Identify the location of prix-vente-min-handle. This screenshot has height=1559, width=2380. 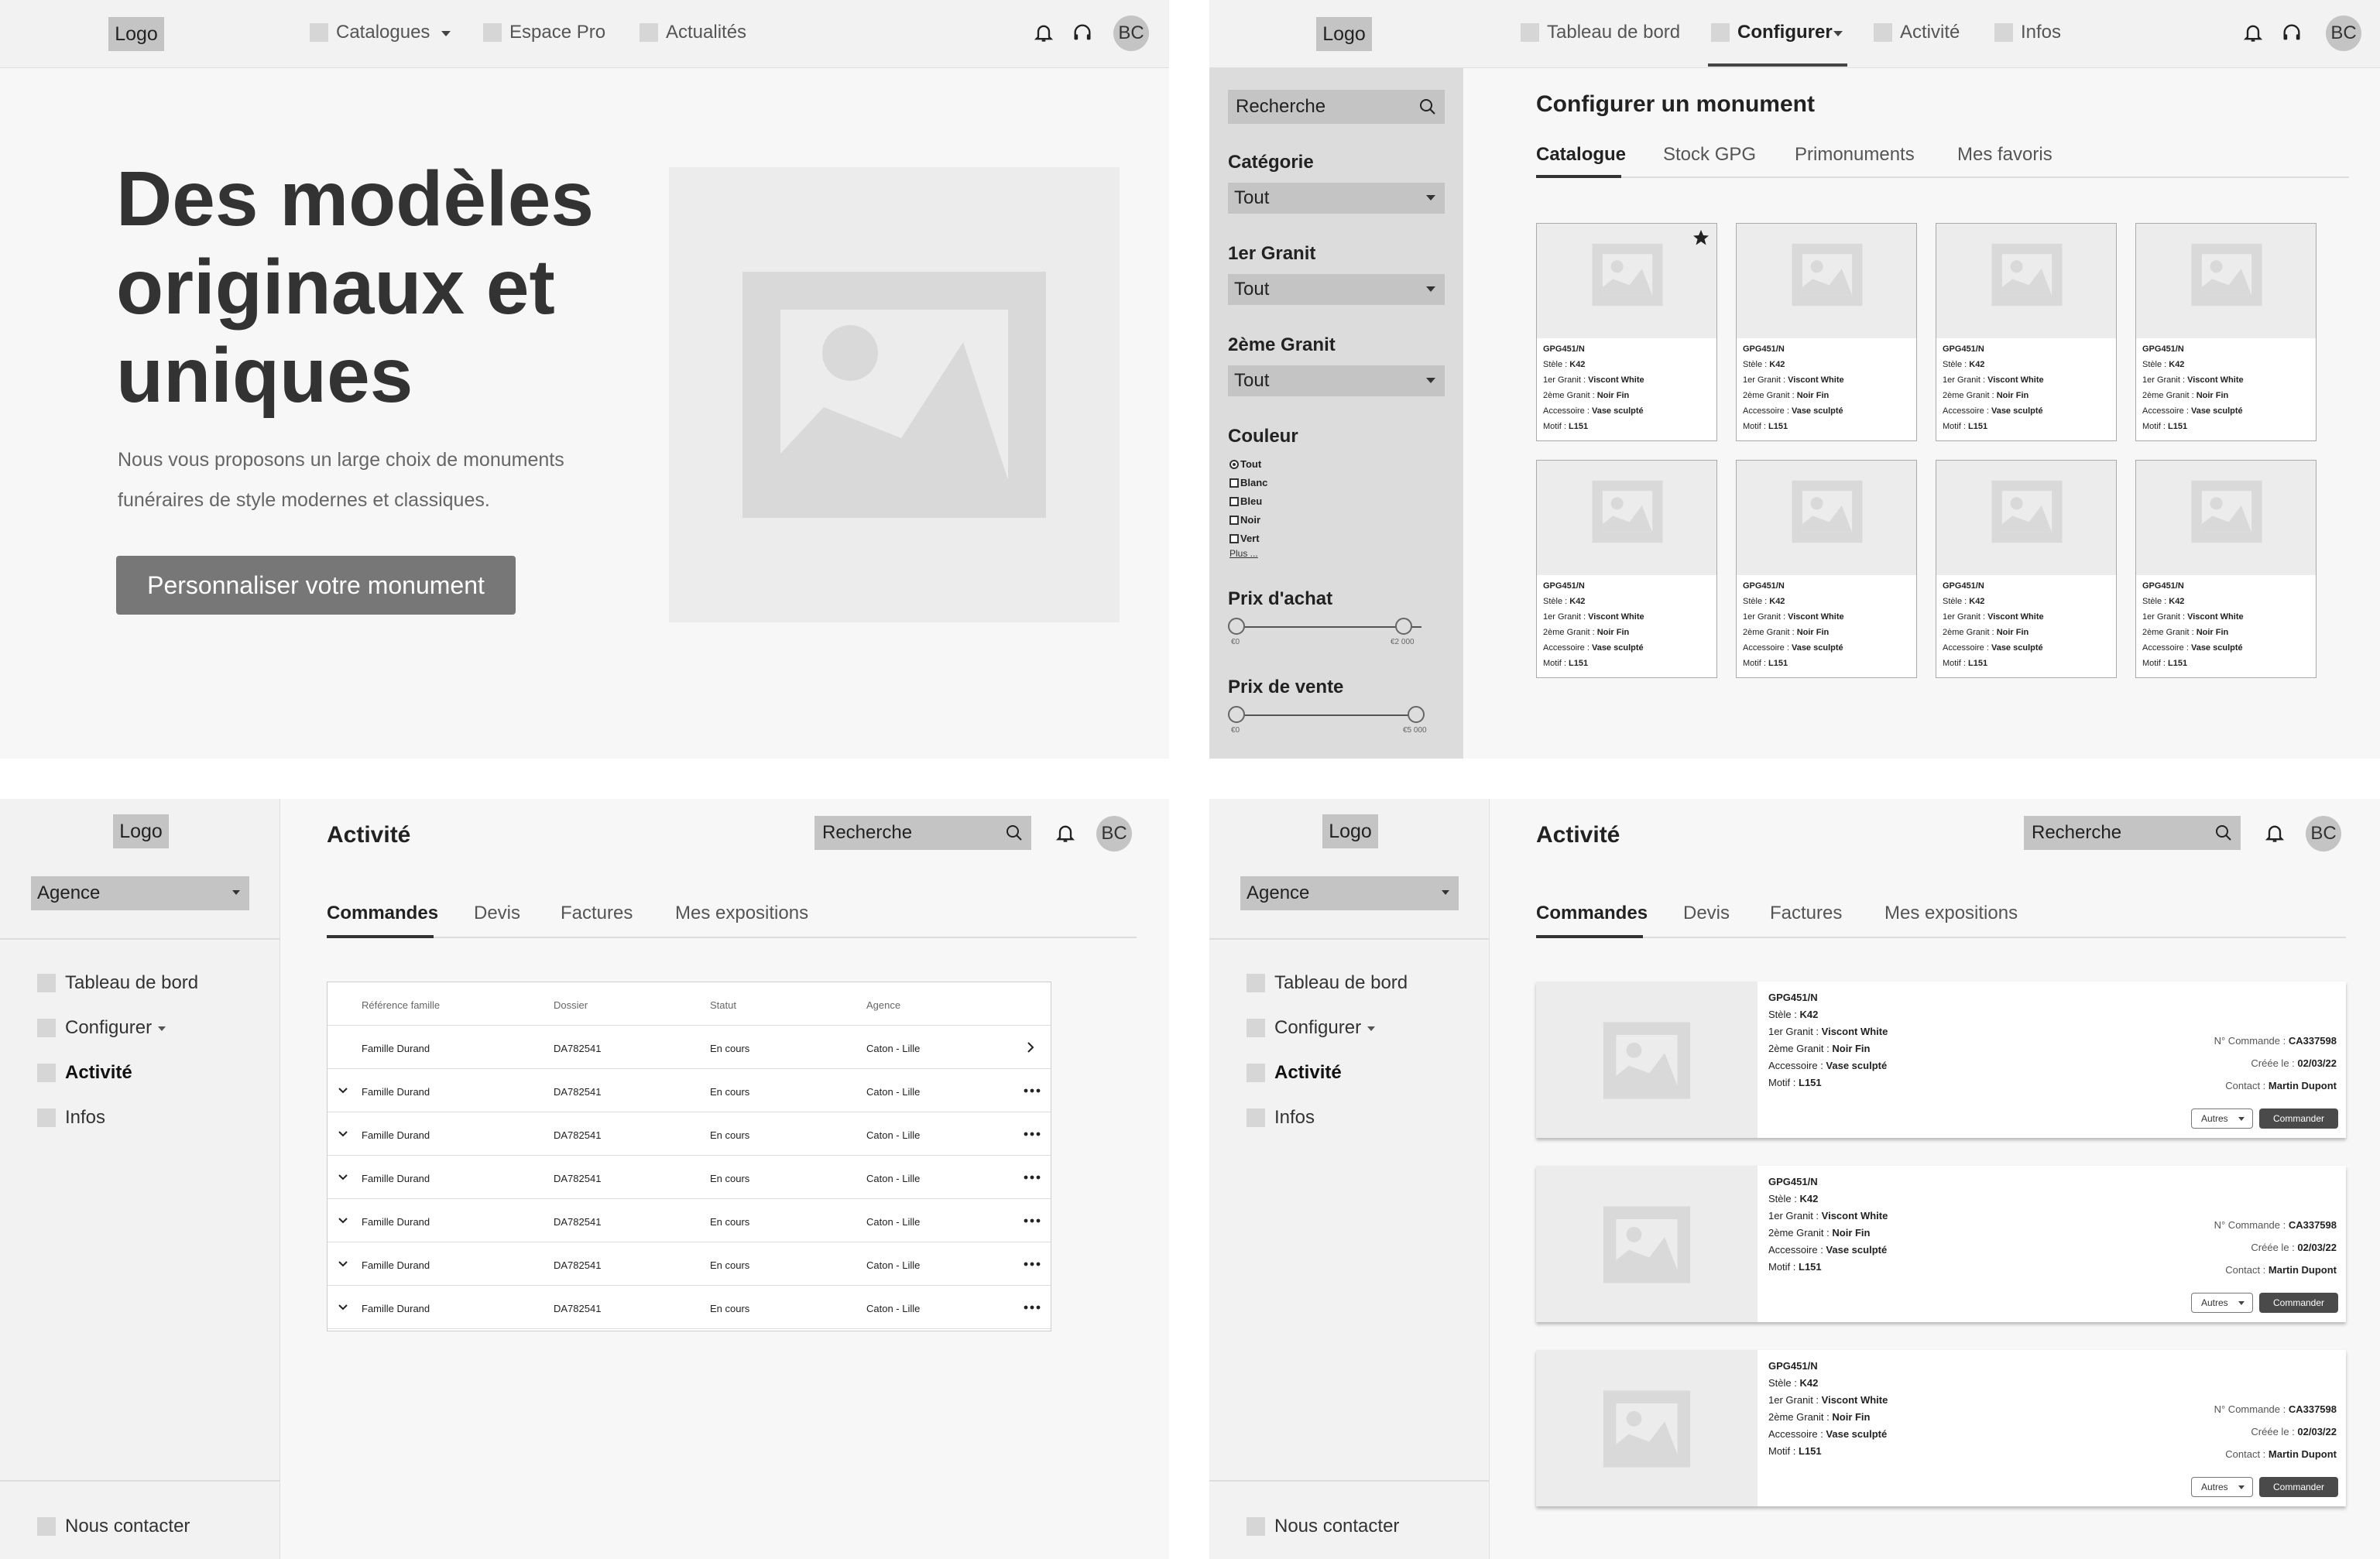
(1237, 714).